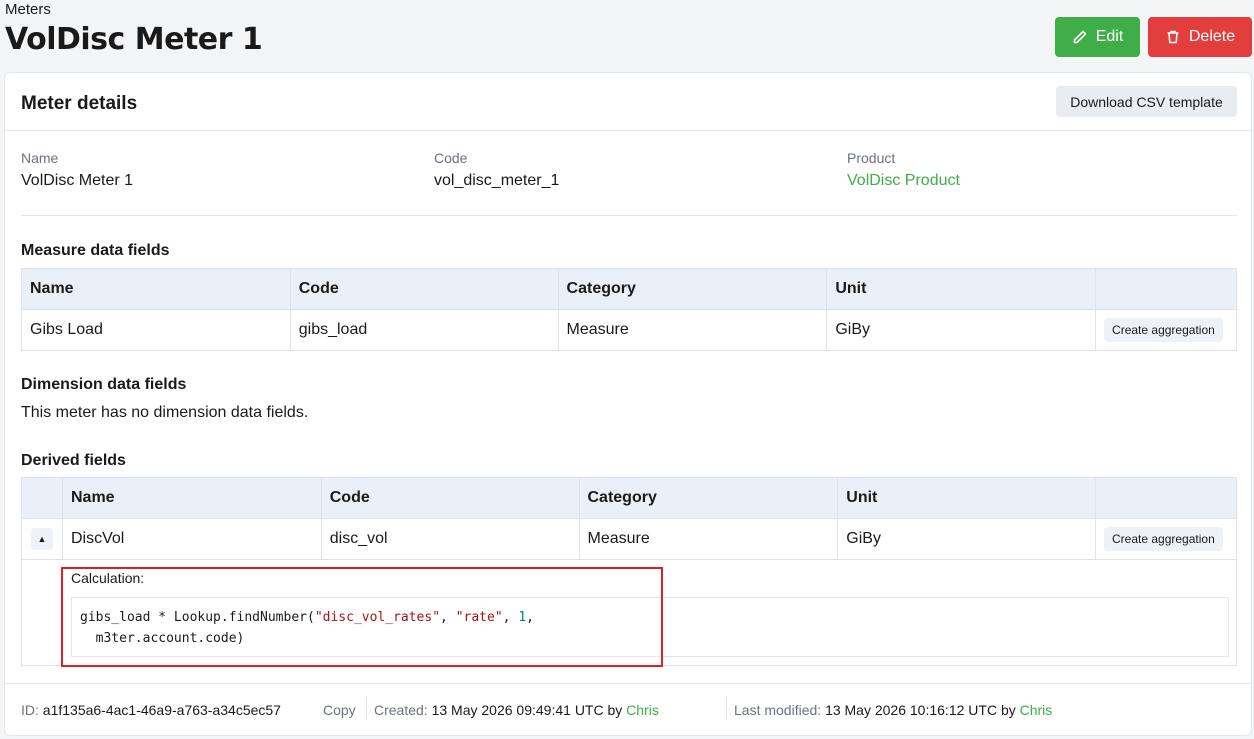 This screenshot has width=1254, height=739. Describe the element at coordinates (95, 250) in the screenshot. I see `measure-section-title: Measure data fields` at that location.